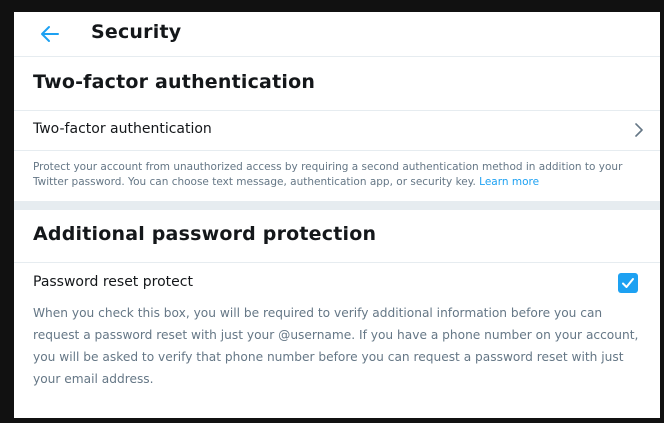 Image resolution: width=664 pixels, height=423 pixels. What do you see at coordinates (122, 129) in the screenshot?
I see `two-factor-row-label: Two-factor authentication` at bounding box center [122, 129].